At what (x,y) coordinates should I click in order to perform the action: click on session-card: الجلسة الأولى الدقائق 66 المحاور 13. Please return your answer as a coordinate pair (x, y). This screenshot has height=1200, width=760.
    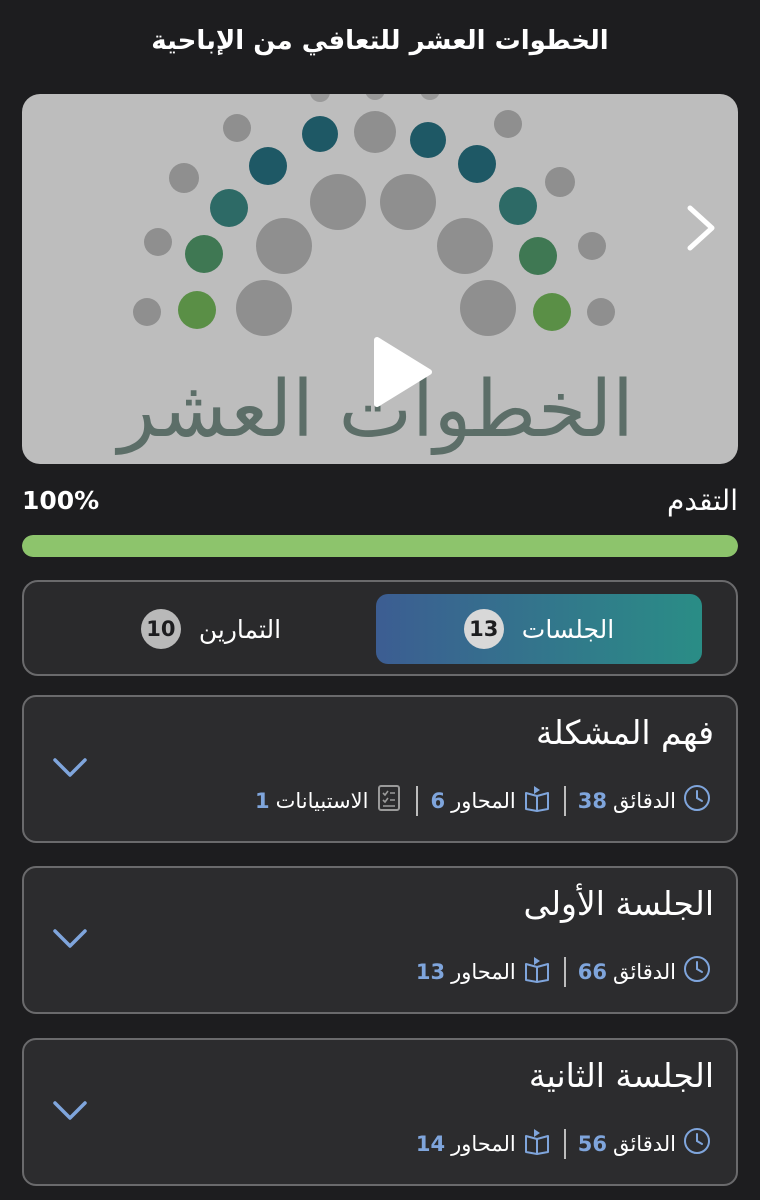
    Looking at the image, I should click on (380, 940).